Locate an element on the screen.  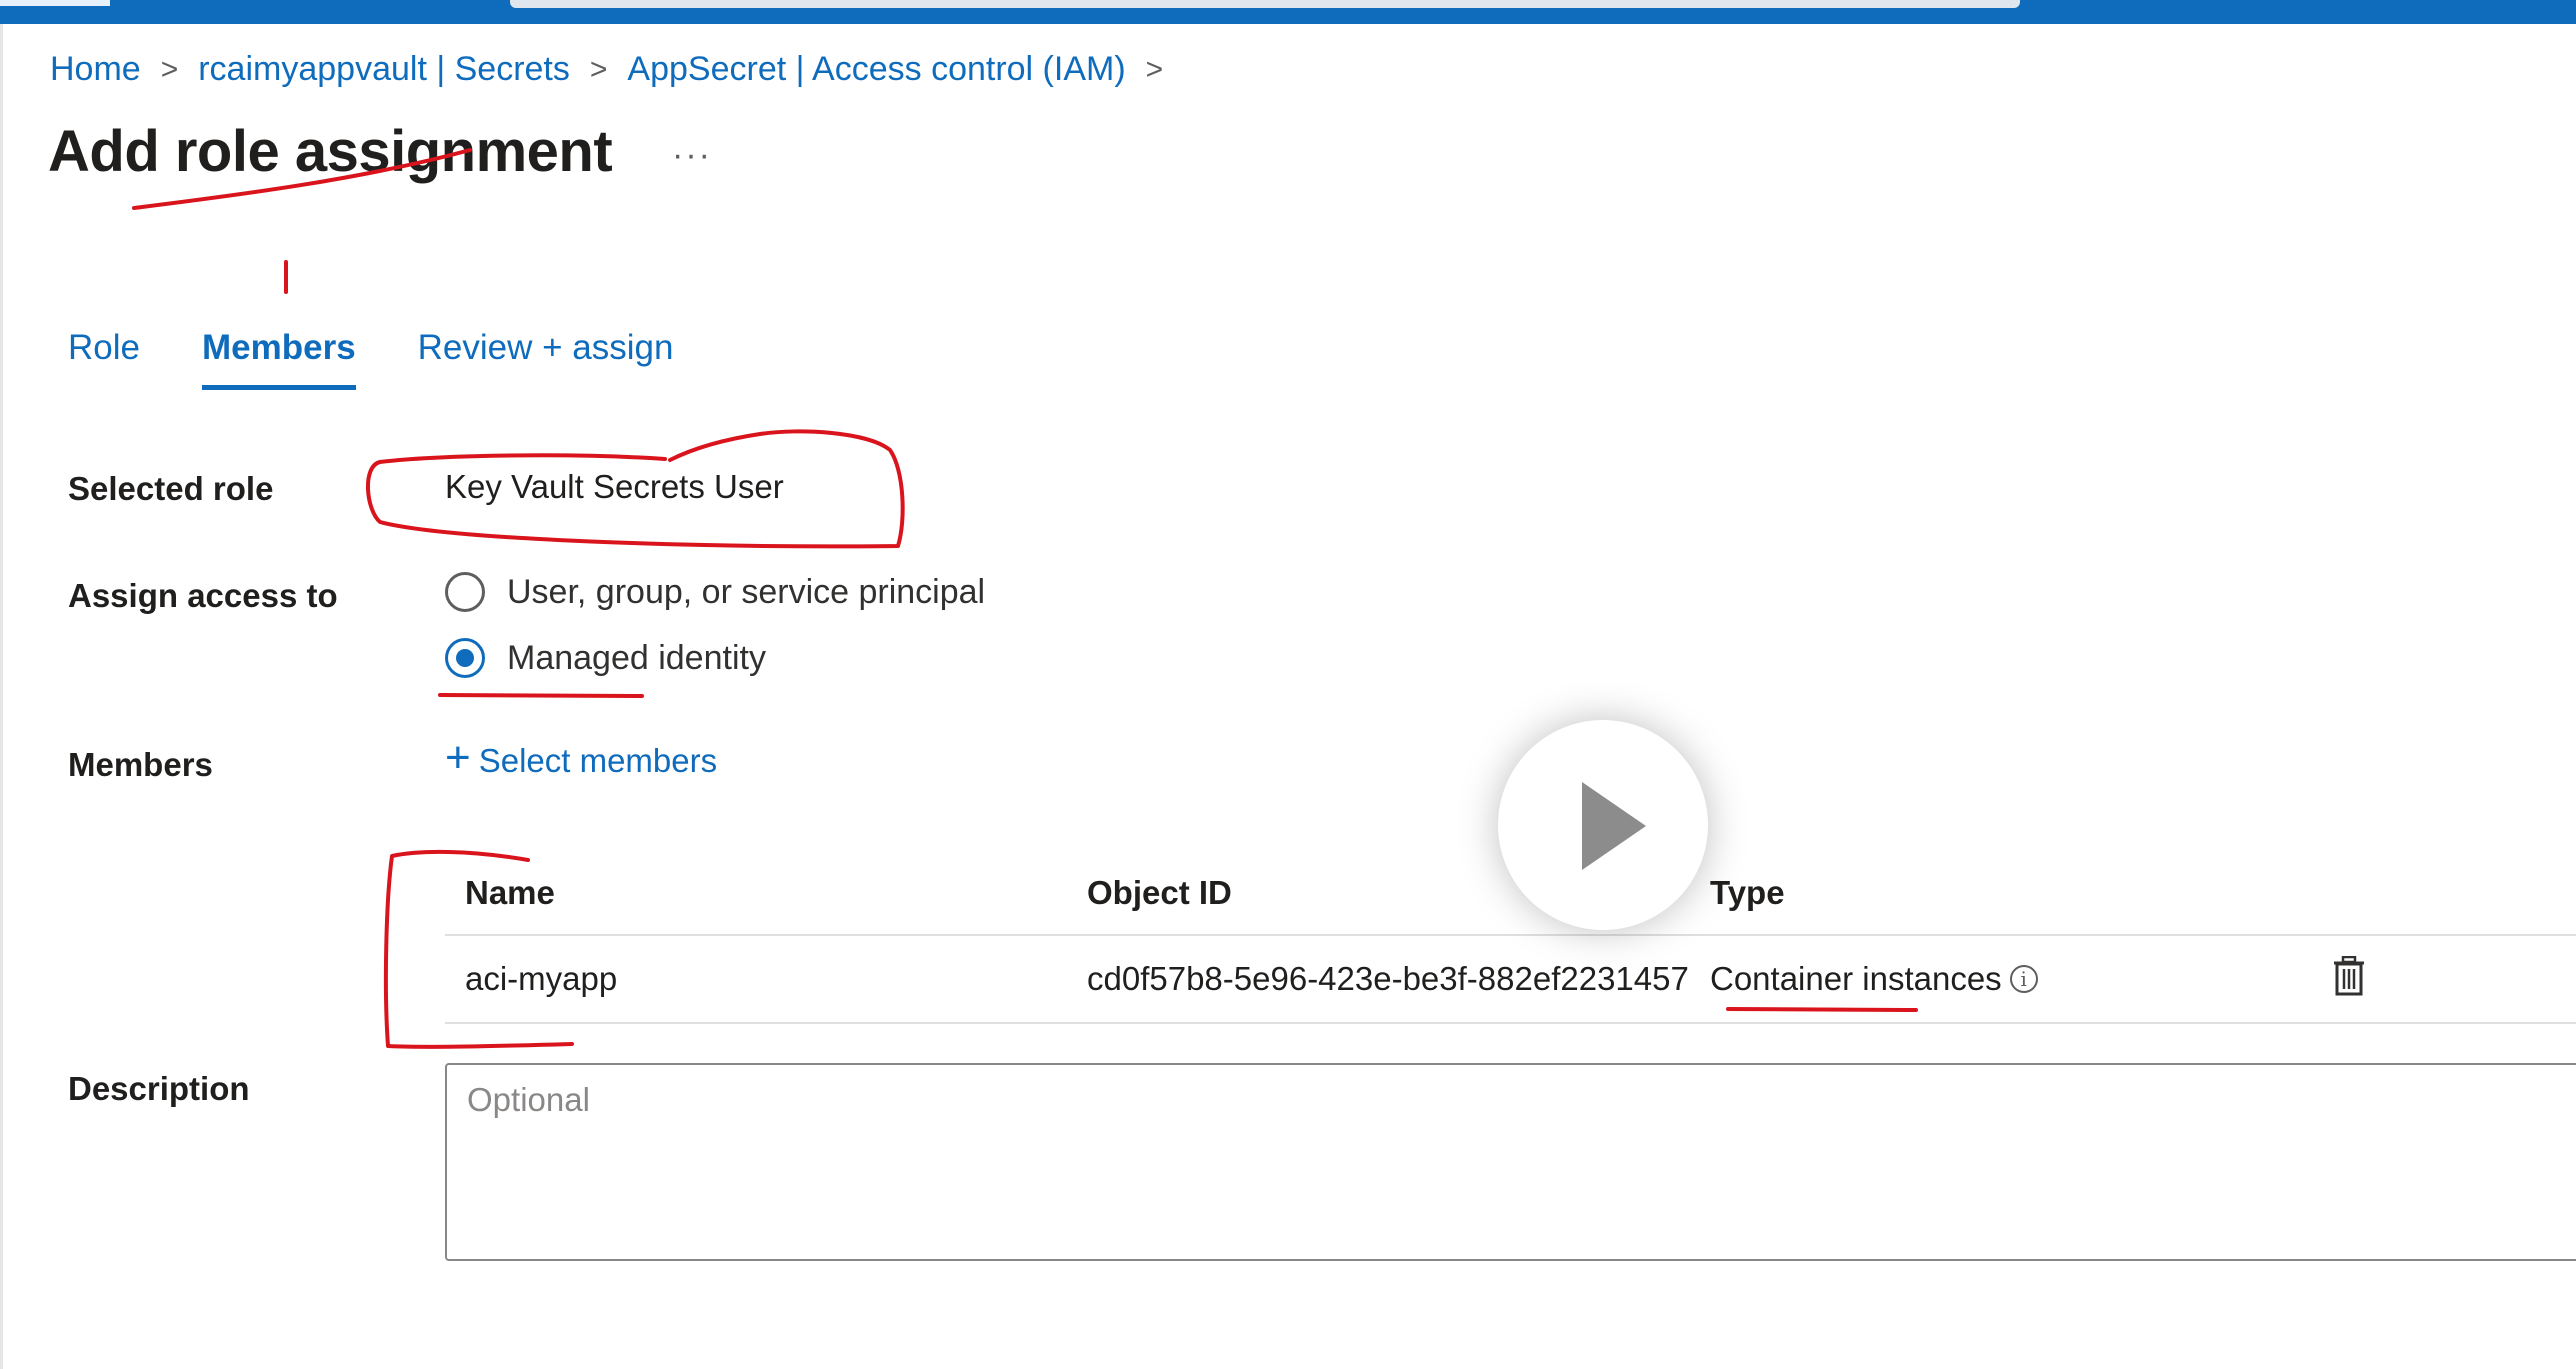
radio-label: User, group, or service principal is located at coordinates (746, 591).